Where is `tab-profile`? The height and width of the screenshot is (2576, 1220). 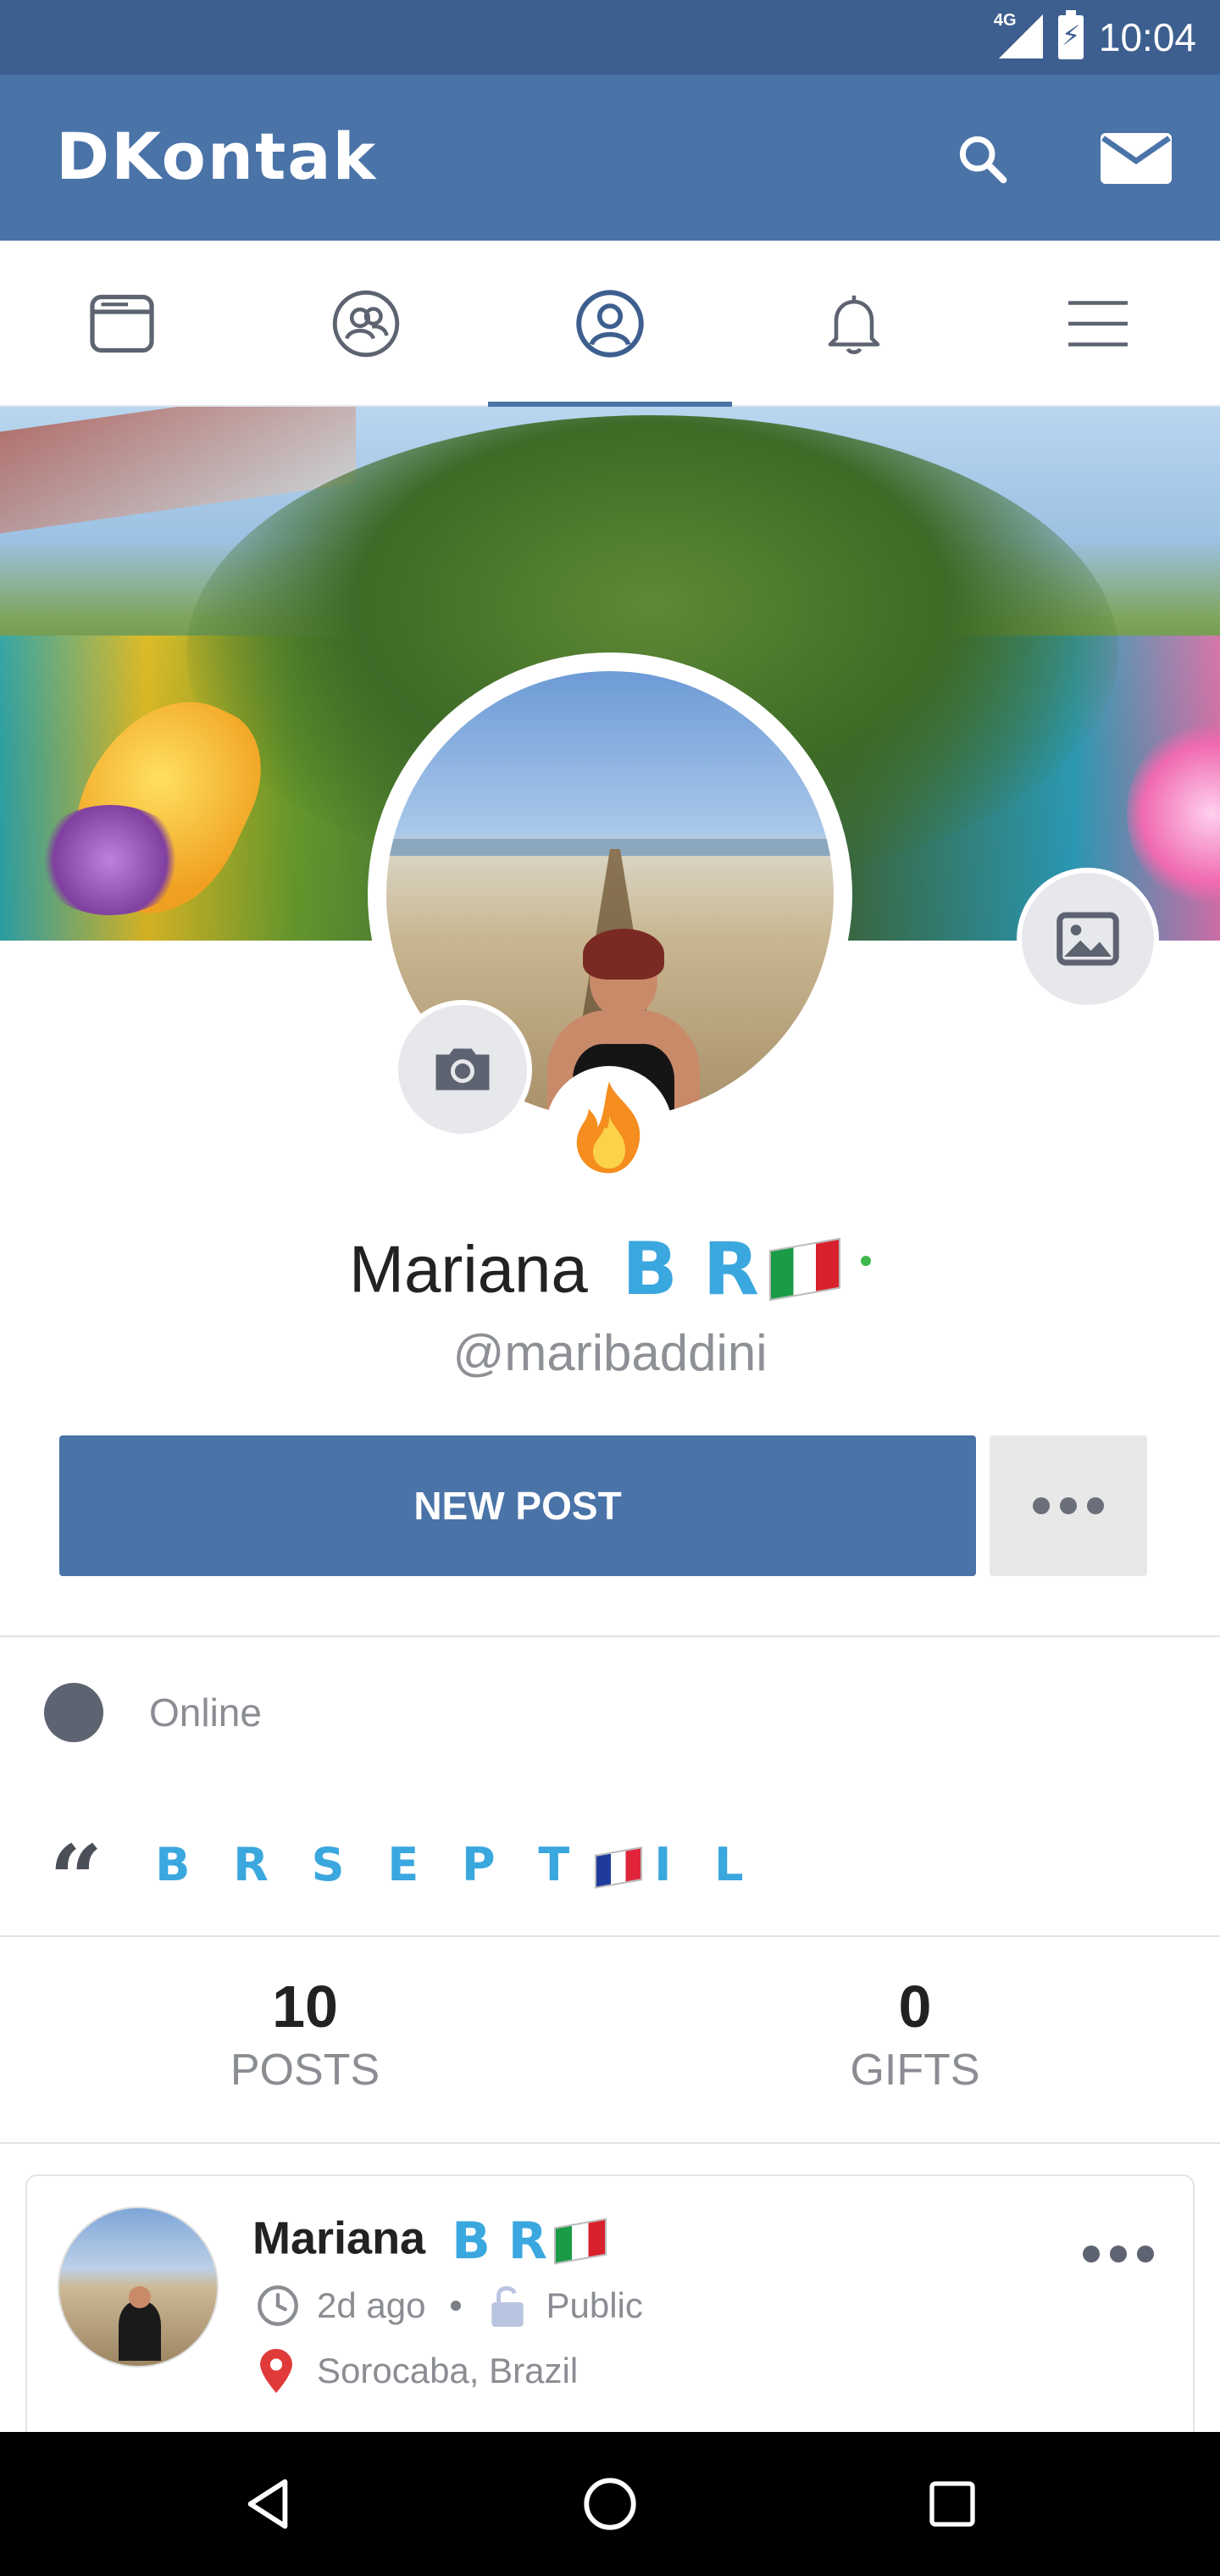
tab-profile is located at coordinates (610, 324).